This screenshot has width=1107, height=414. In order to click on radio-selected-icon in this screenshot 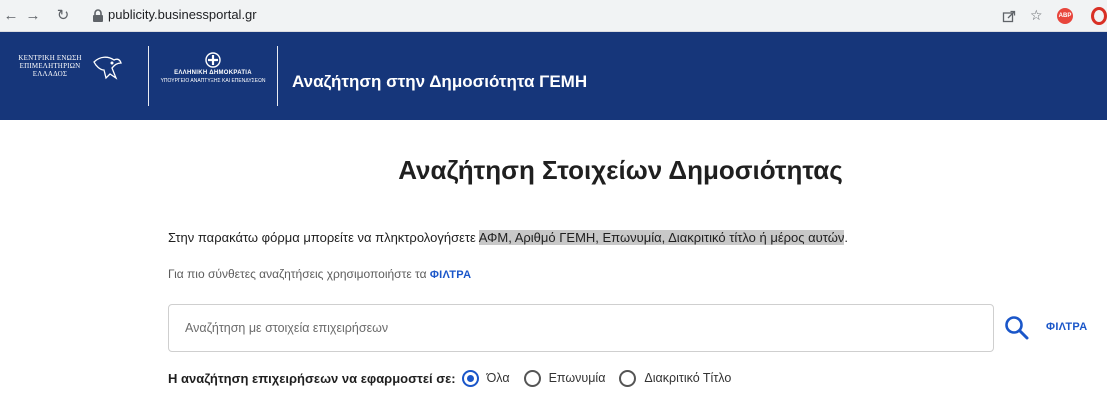, I will do `click(470, 378)`.